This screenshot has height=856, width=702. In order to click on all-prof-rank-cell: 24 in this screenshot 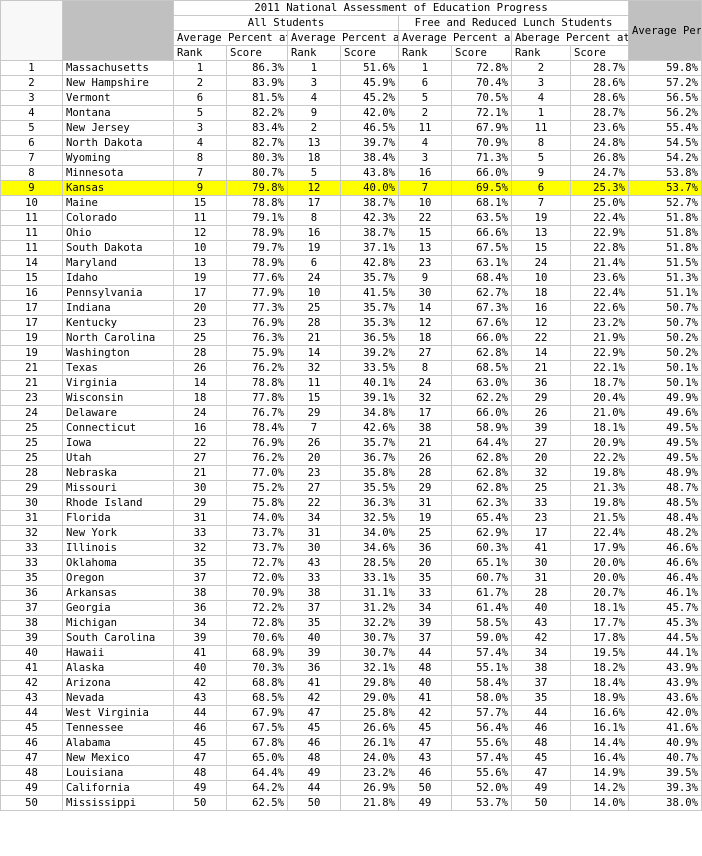, I will do `click(314, 278)`.